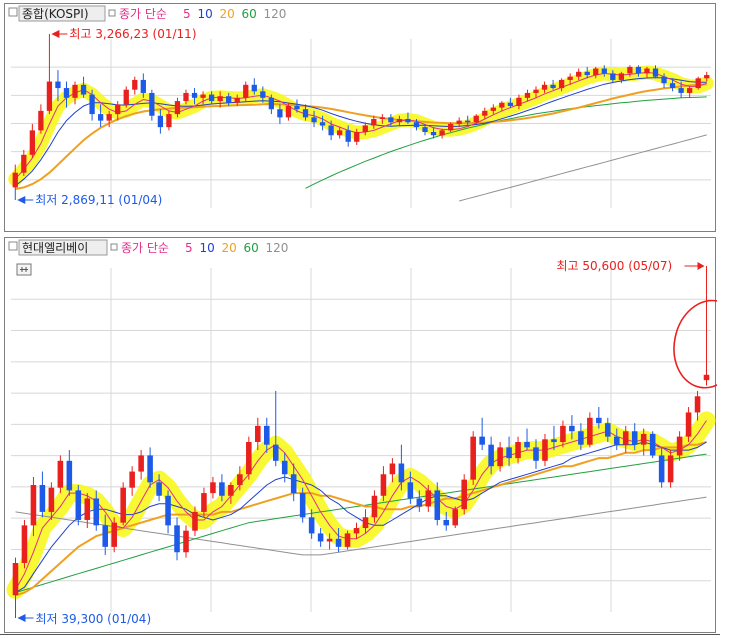  What do you see at coordinates (187, 14) in the screenshot?
I see `legend-ma-period: 5` at bounding box center [187, 14].